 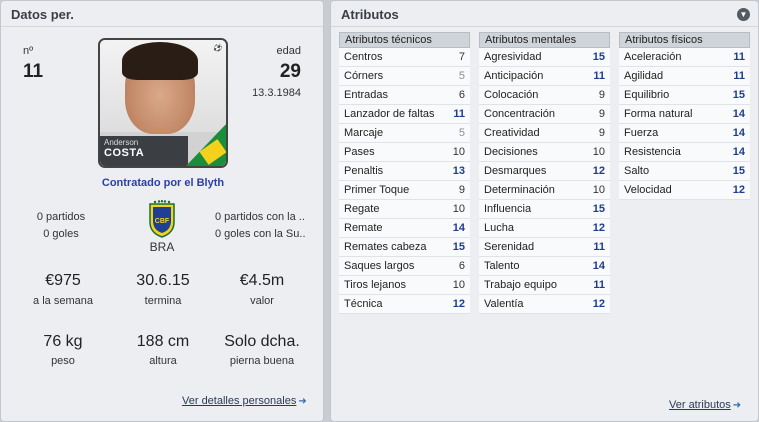 I want to click on attribute-row: Decisiones 10, so click(x=544, y=152).